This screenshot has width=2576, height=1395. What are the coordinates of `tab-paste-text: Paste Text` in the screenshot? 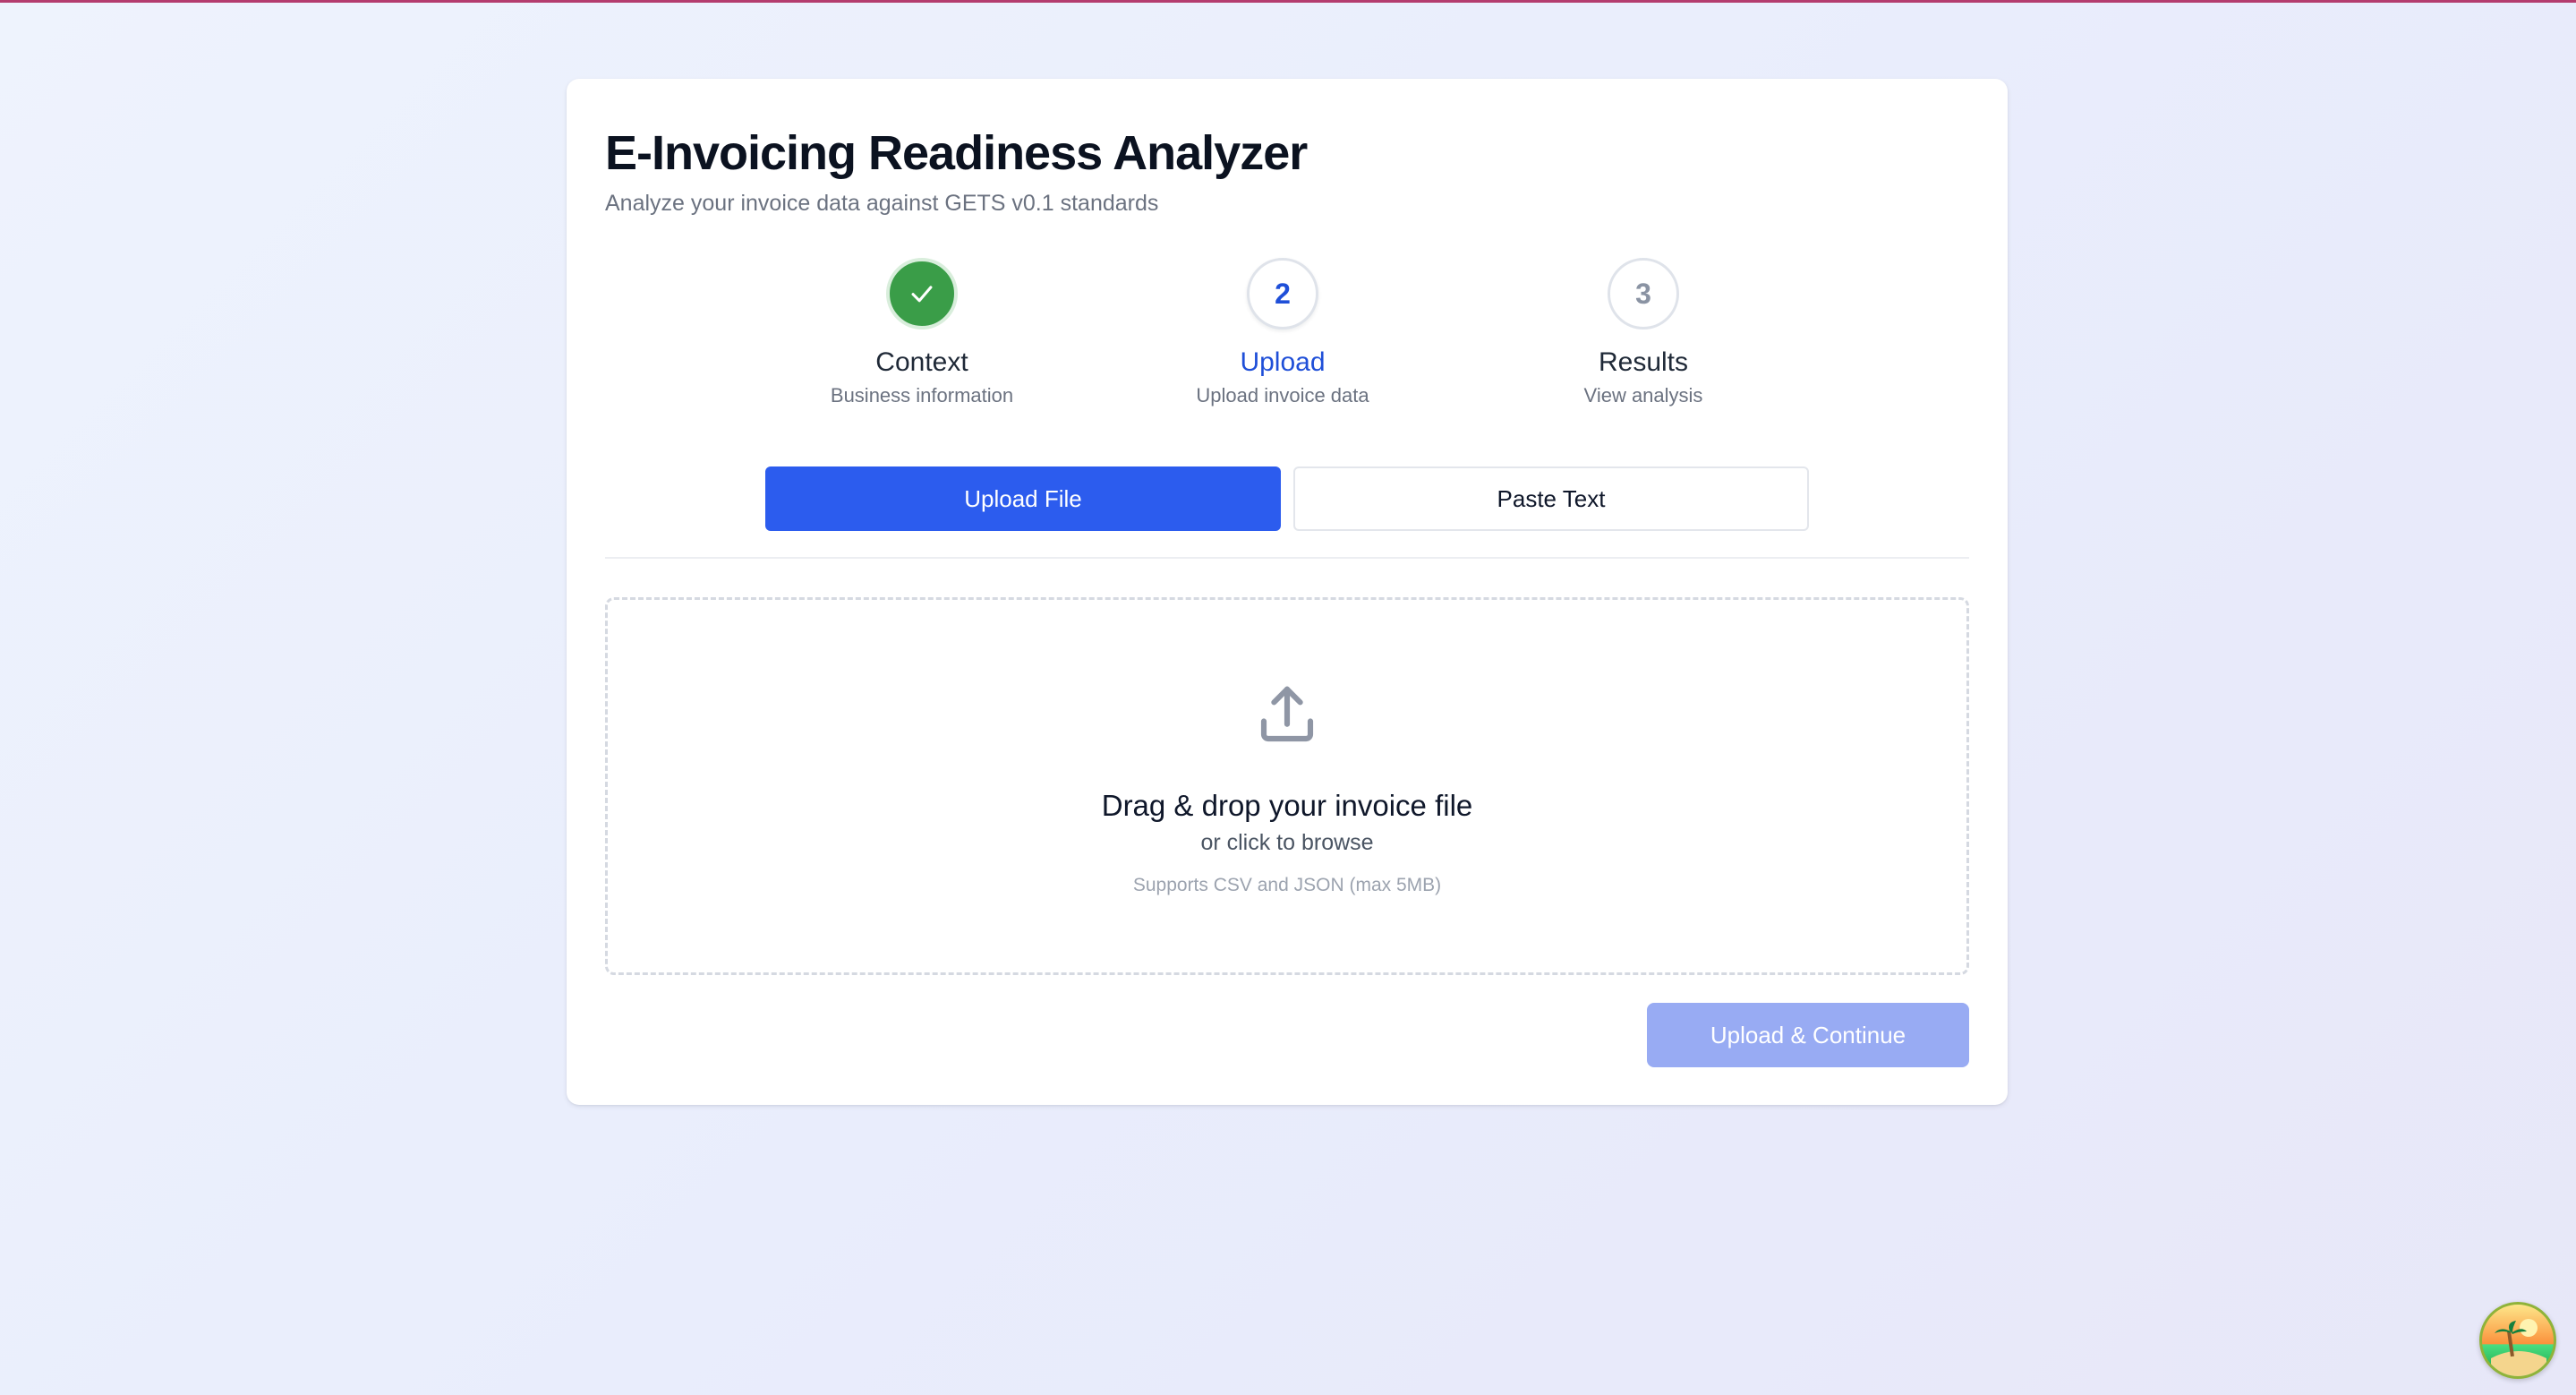 It's located at (1551, 498).